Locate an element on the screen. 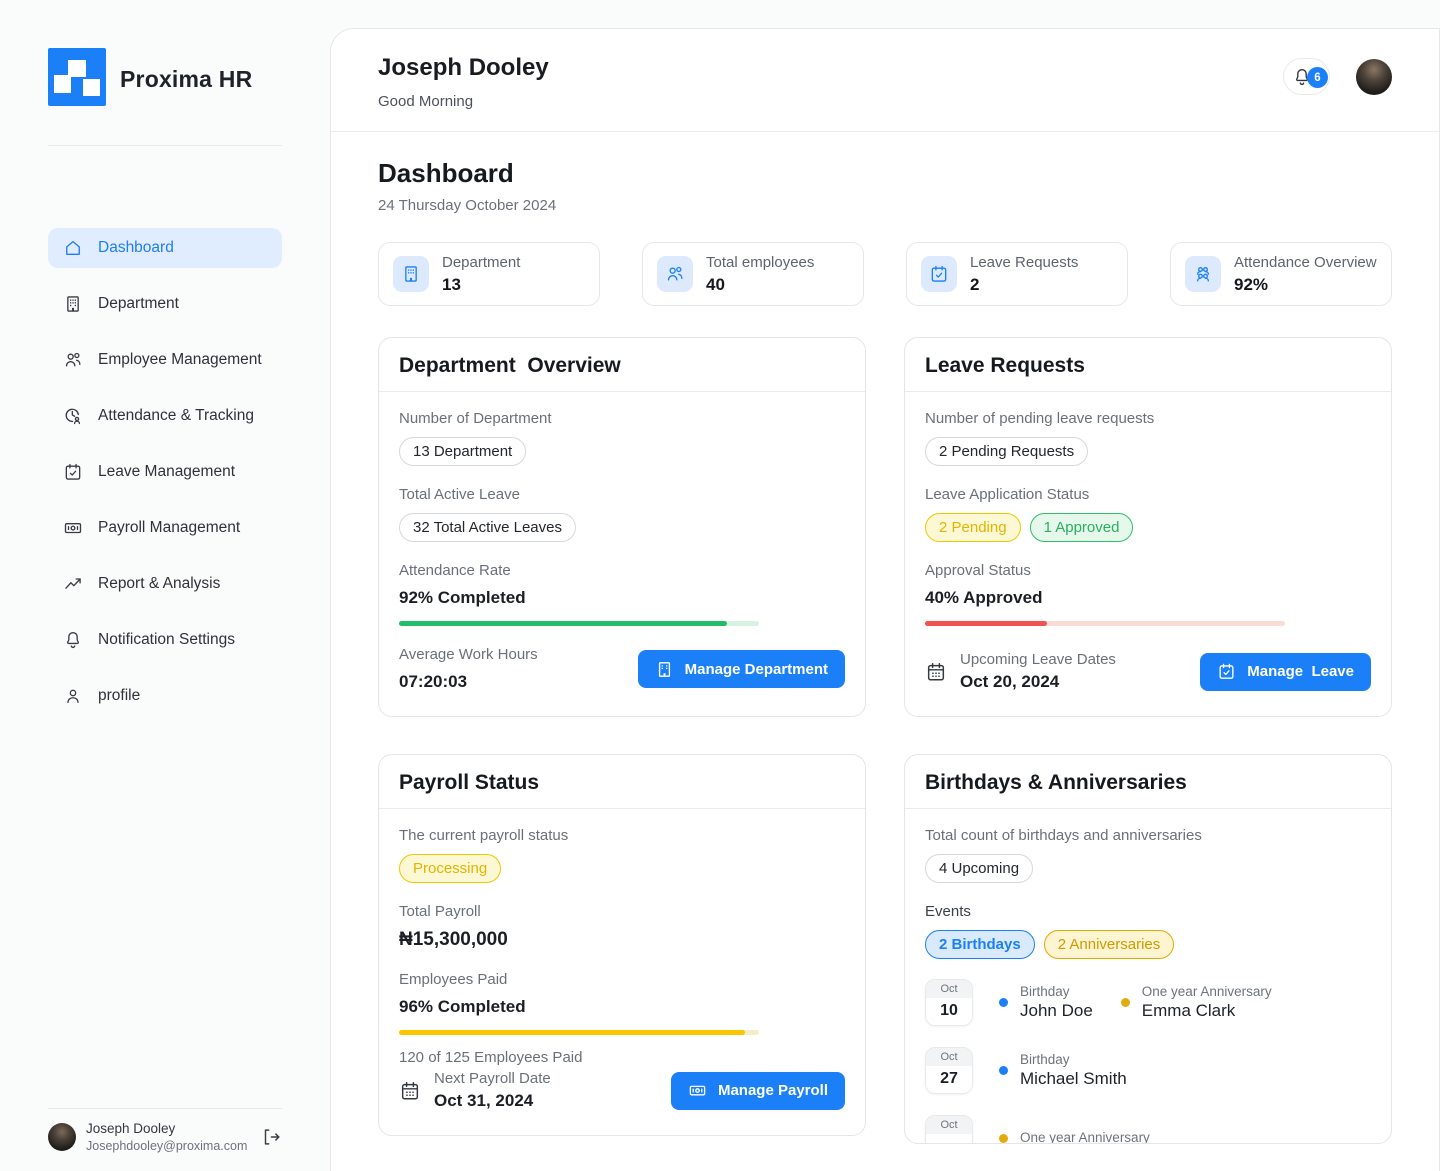 The width and height of the screenshot is (1440, 1171). card-title: Department Overview is located at coordinates (622, 365).